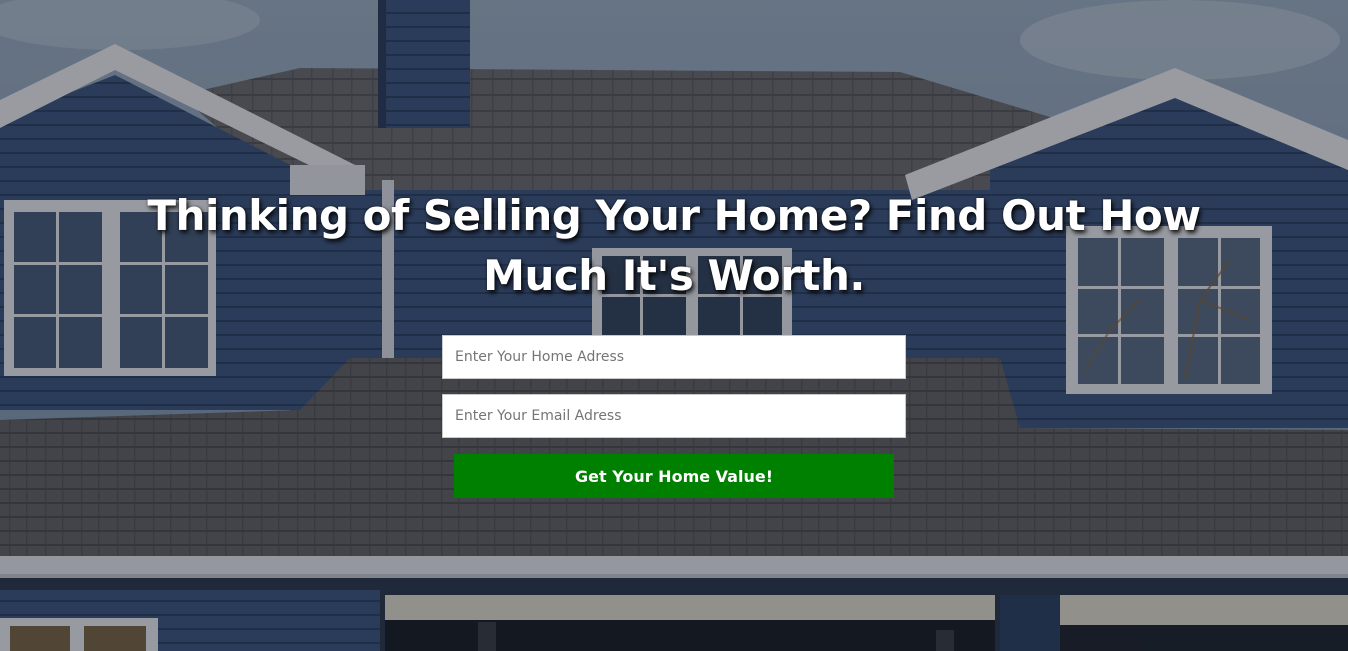 The image size is (1348, 651). What do you see at coordinates (674, 357) in the screenshot?
I see `home-address-input` at bounding box center [674, 357].